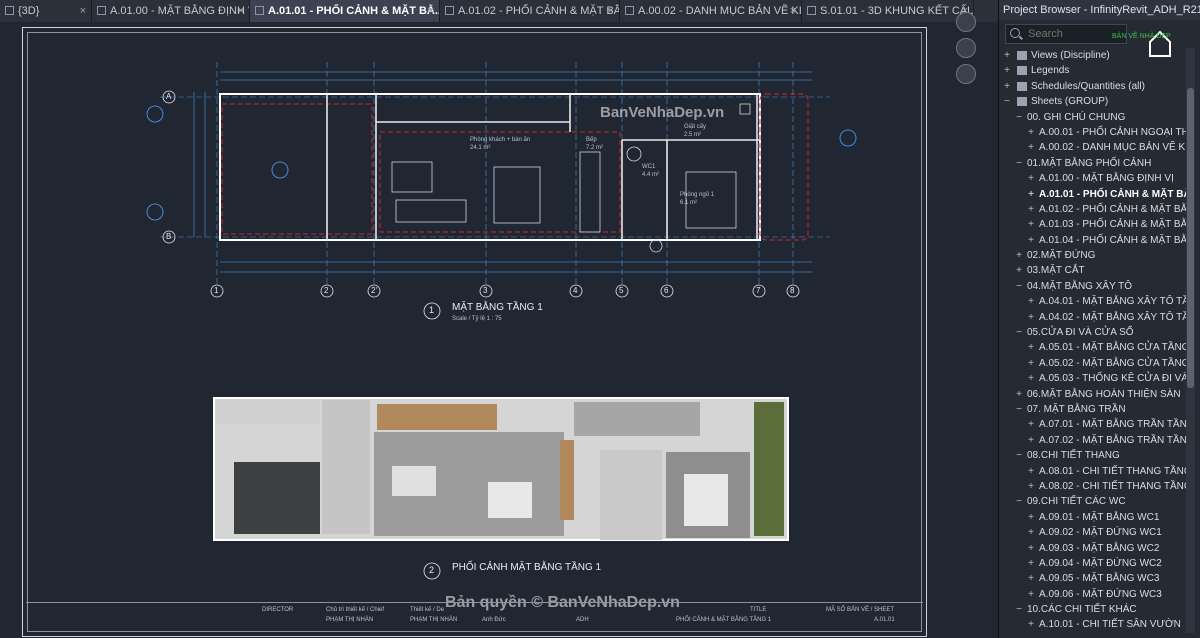  What do you see at coordinates (1094, 117) in the screenshot?
I see `browser-item: −00. GHI CHÚ CHUNG` at bounding box center [1094, 117].